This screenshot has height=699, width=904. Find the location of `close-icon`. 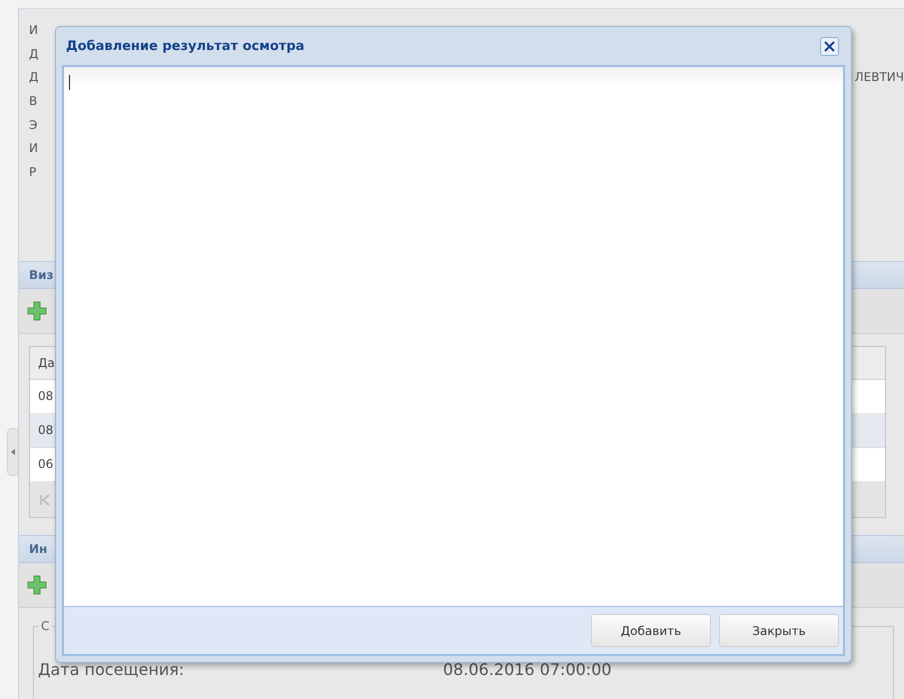

close-icon is located at coordinates (829, 46).